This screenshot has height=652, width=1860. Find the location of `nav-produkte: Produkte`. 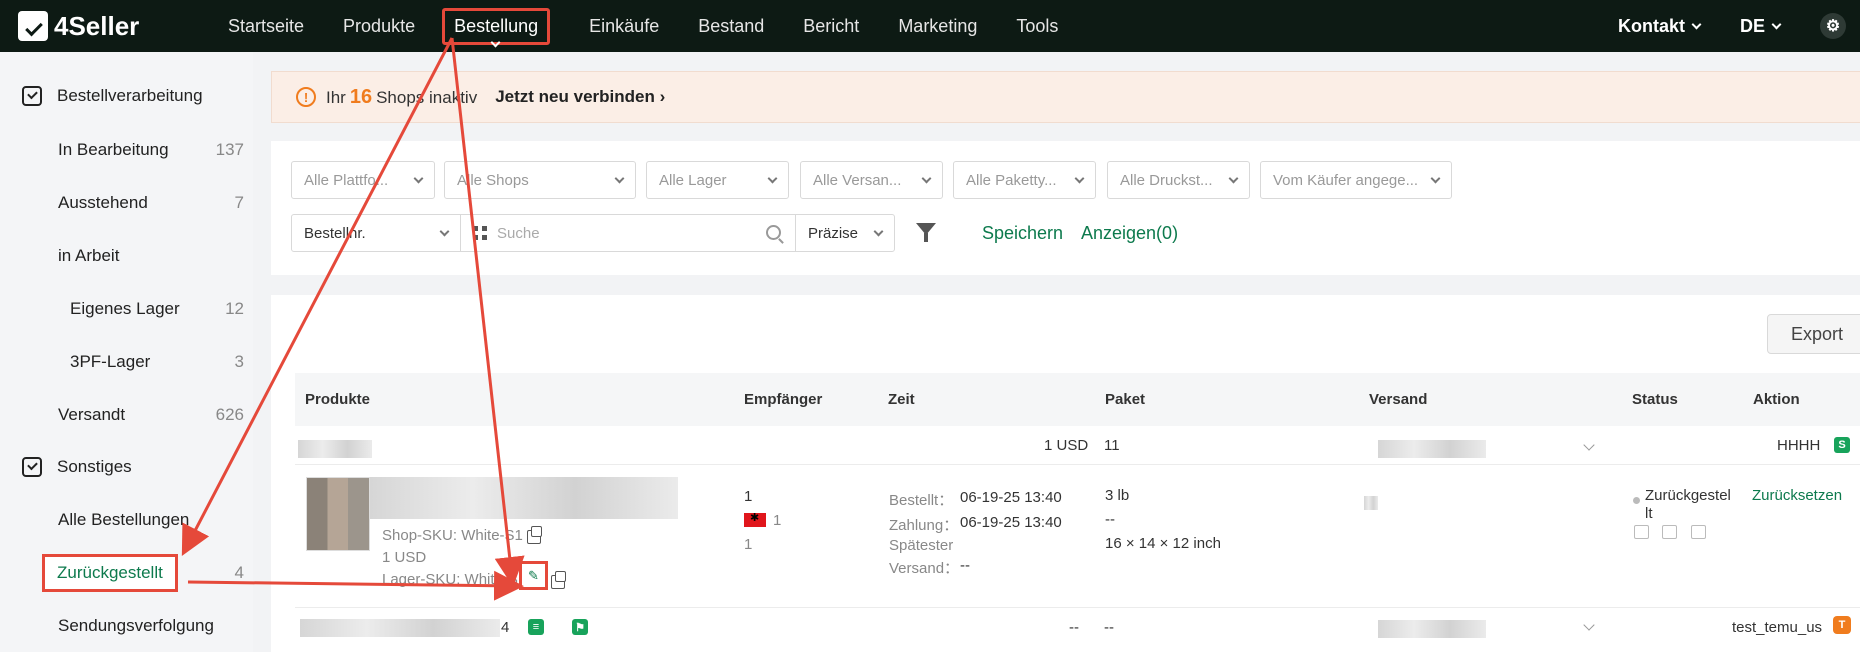

nav-produkte: Produkte is located at coordinates (379, 26).